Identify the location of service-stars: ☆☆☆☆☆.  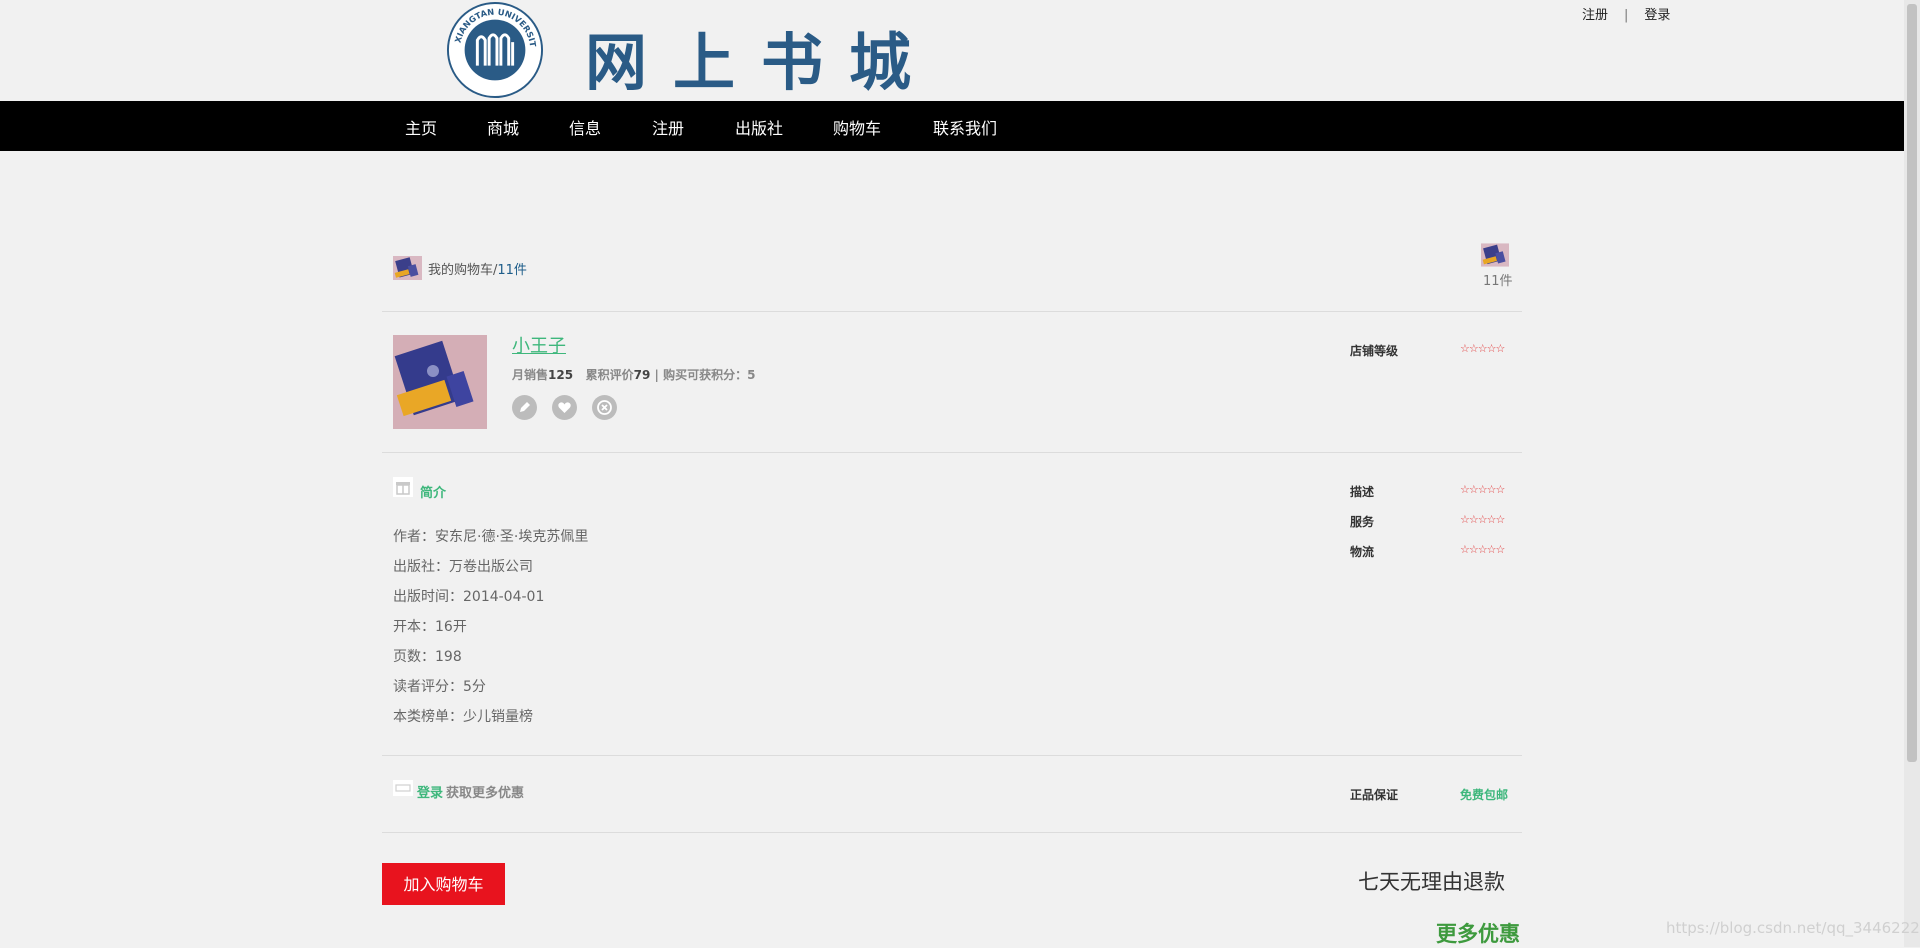
(1482, 519).